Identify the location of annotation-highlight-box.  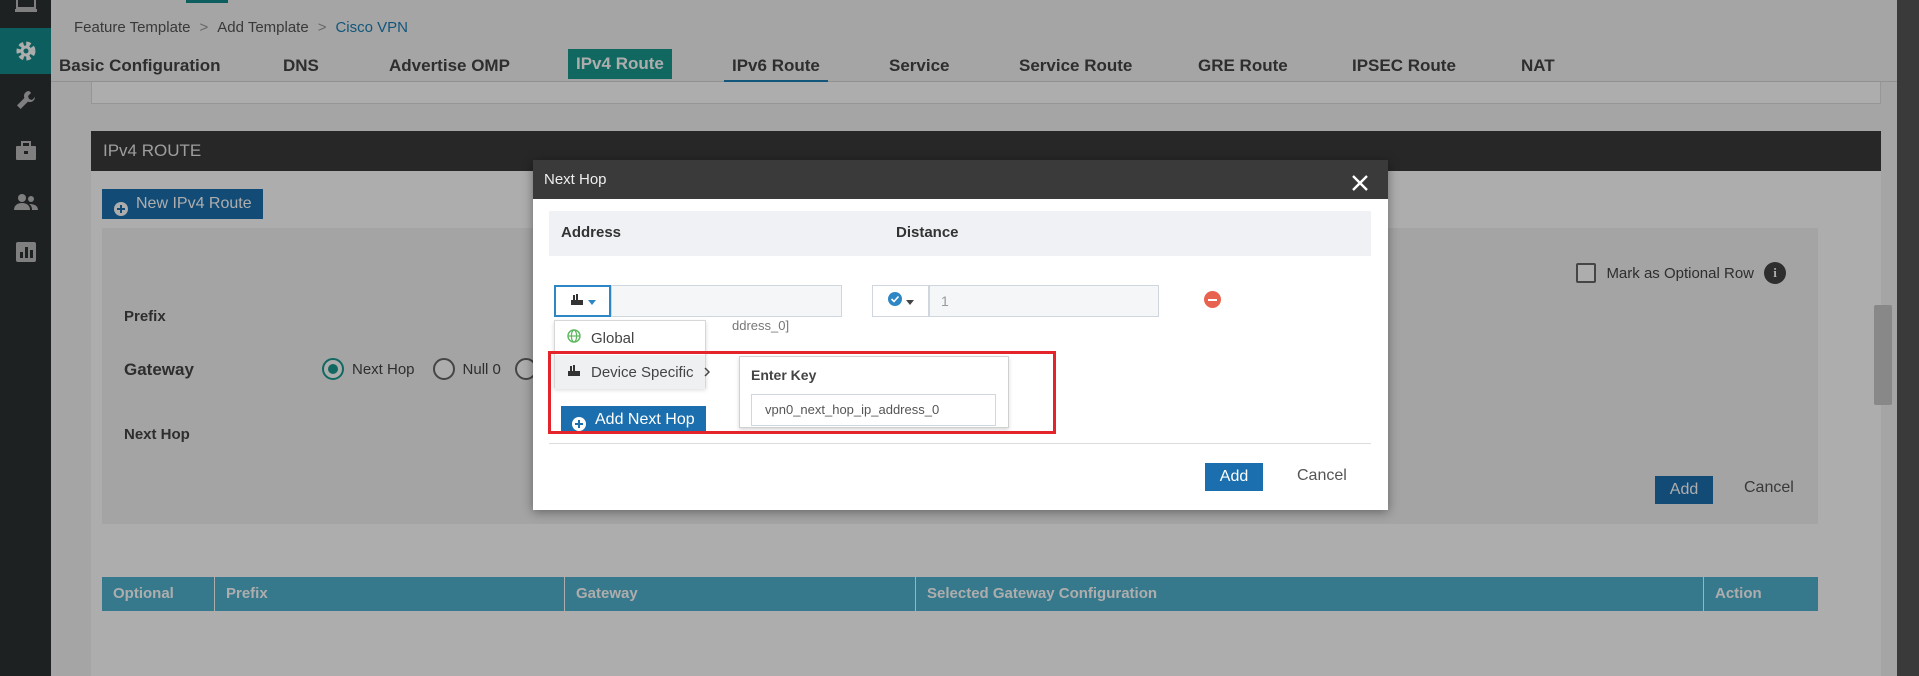
(802, 392).